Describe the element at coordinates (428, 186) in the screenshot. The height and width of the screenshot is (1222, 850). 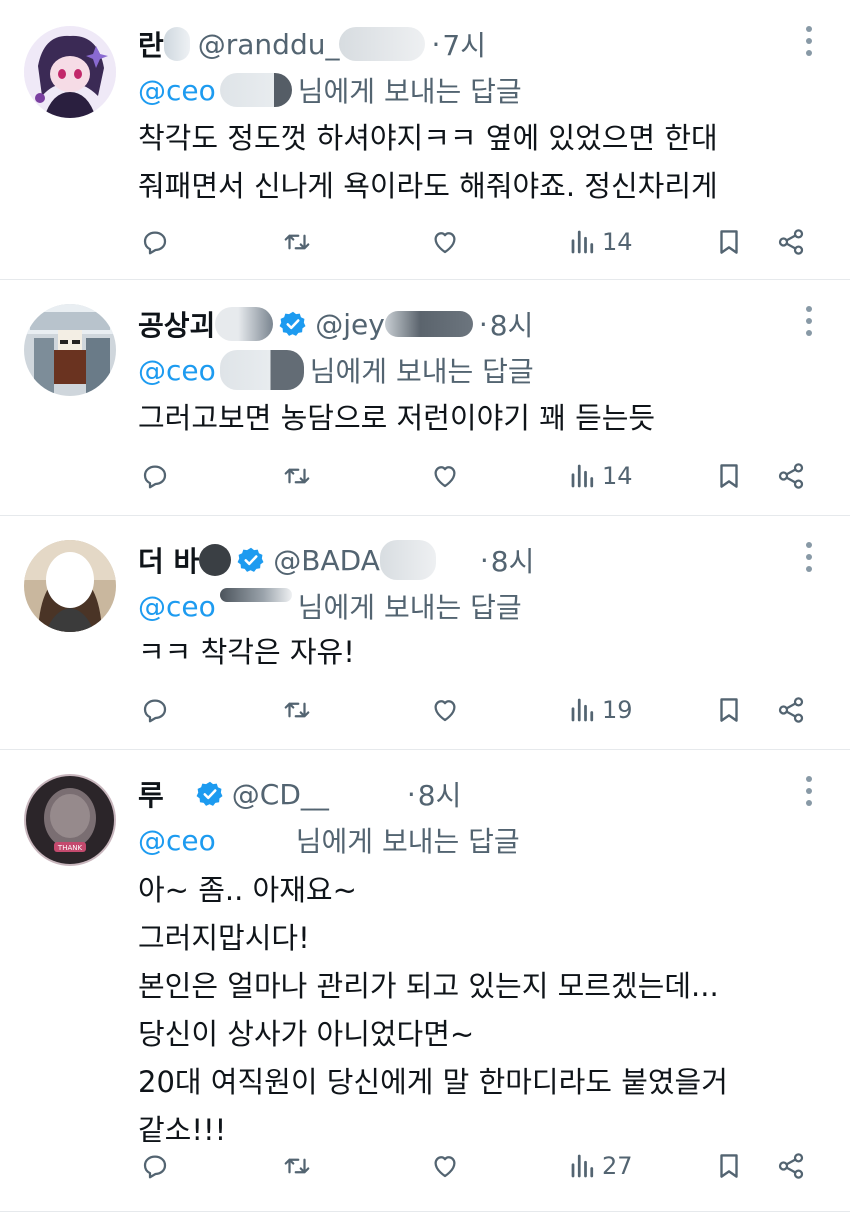
I see `text-line: 줘패면서 신나게 욕이라도 해줘야죠. 정신차리게` at that location.